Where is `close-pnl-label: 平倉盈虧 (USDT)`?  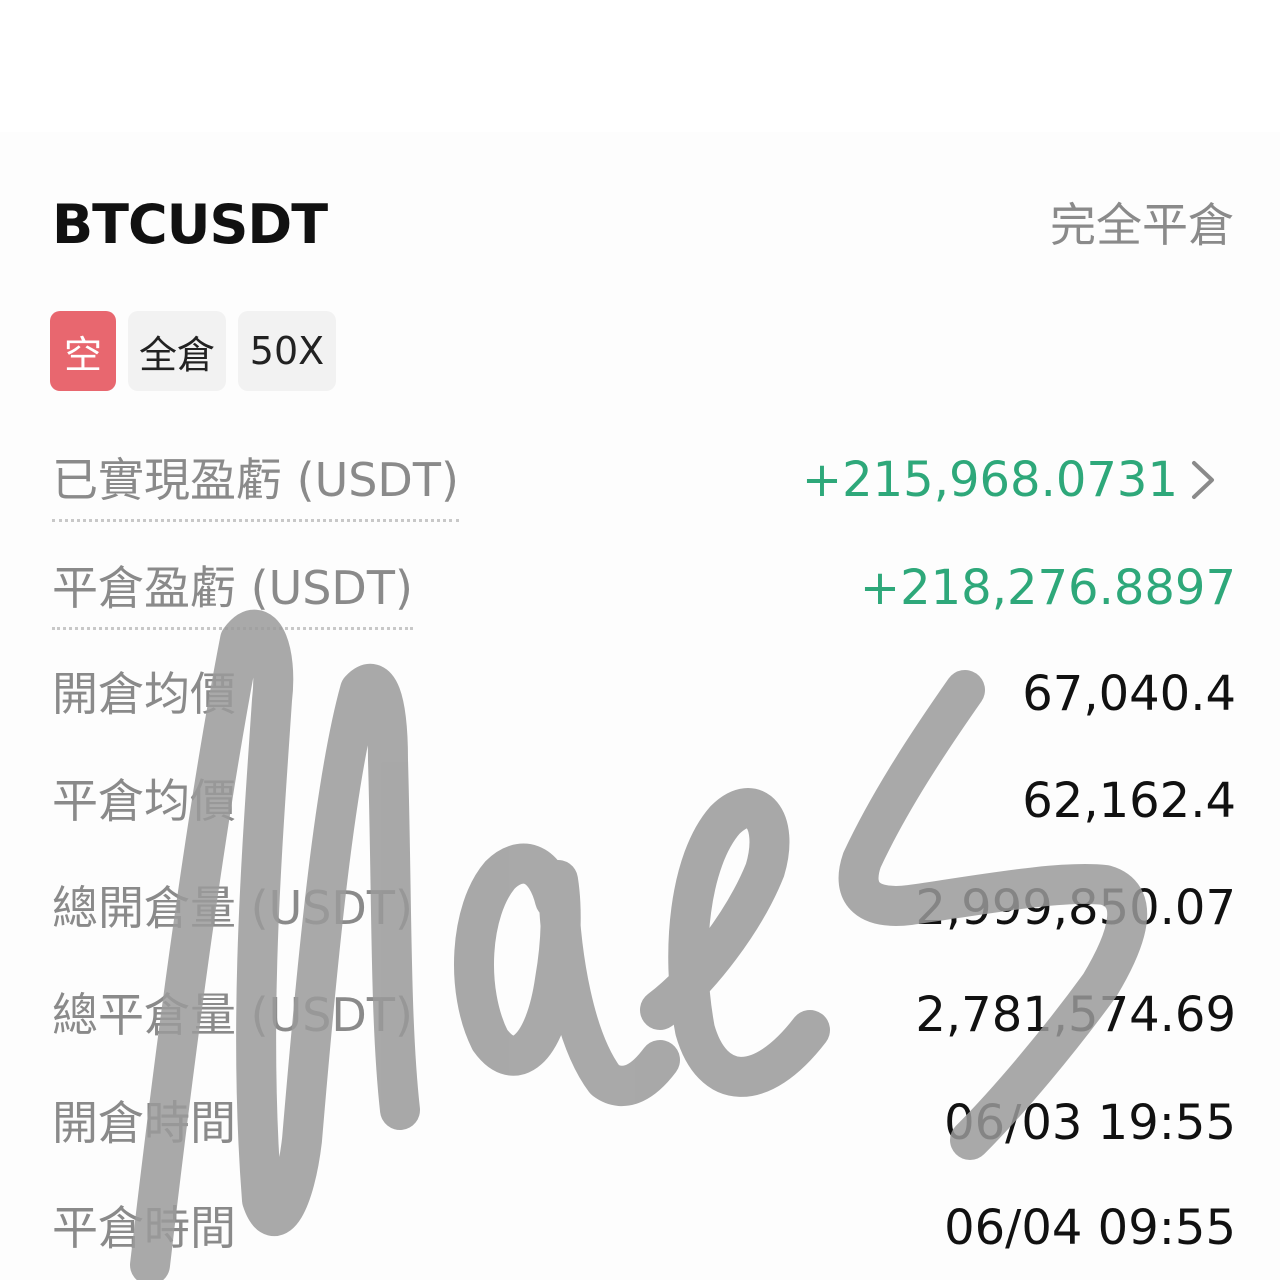
close-pnl-label: 平倉盈虧 (USDT) is located at coordinates (232, 591).